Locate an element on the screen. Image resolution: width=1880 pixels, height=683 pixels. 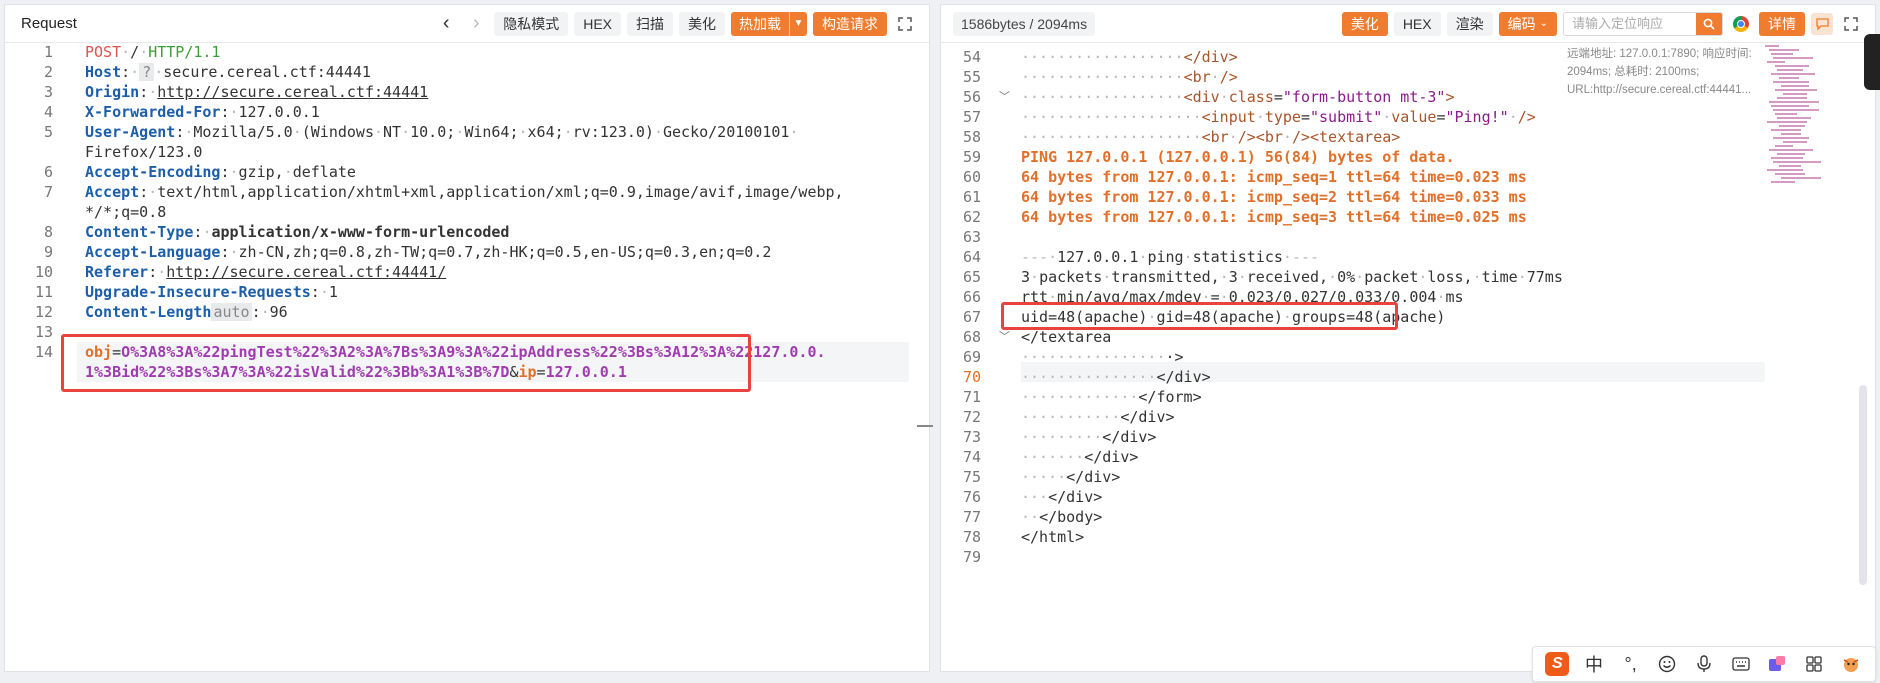
code-line: 3 Origin:·http://secure.cereal.ctf:44441 is located at coordinates (467, 92).